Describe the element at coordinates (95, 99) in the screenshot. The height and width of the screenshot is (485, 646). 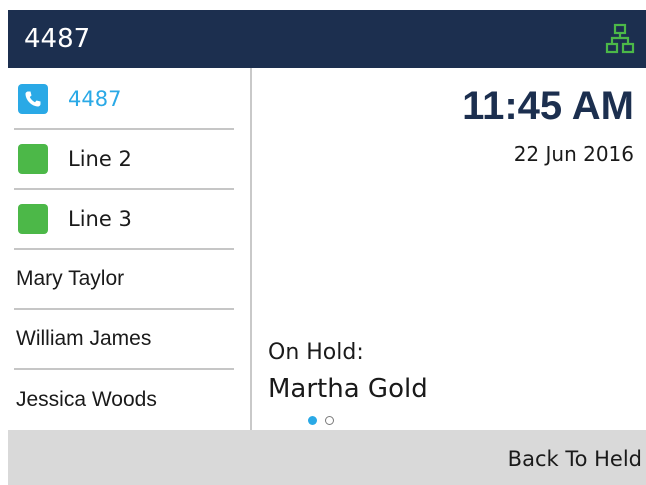
I see `line-label: 4487` at that location.